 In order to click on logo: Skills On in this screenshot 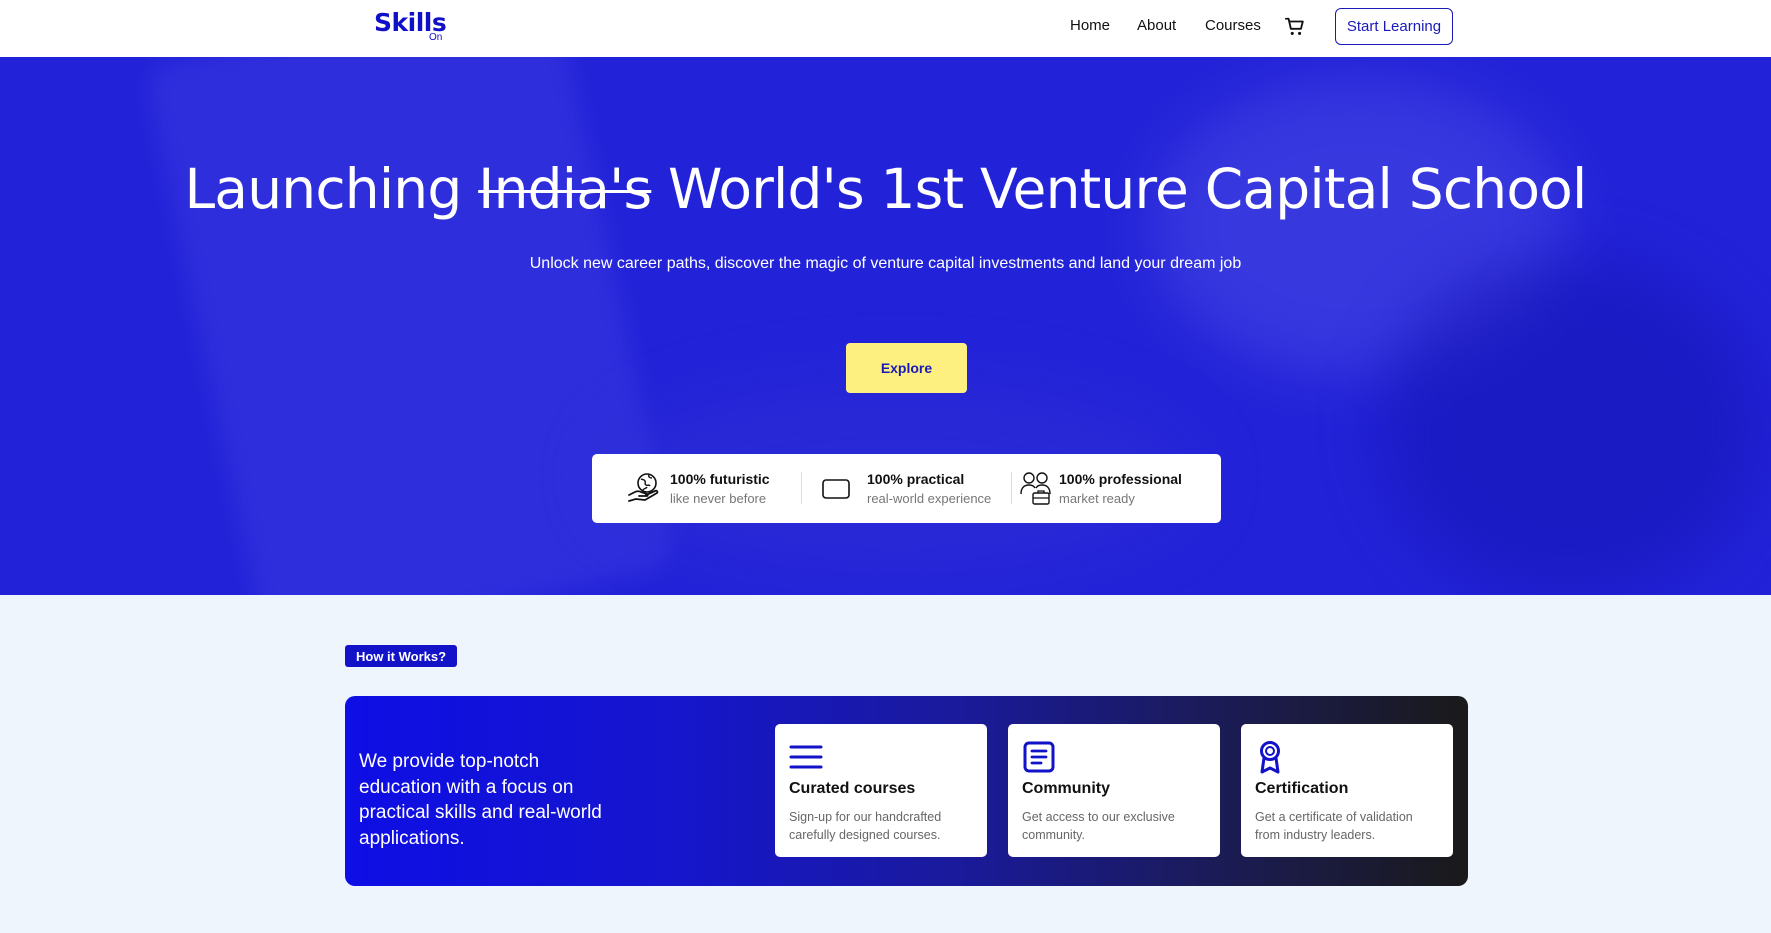, I will do `click(410, 25)`.